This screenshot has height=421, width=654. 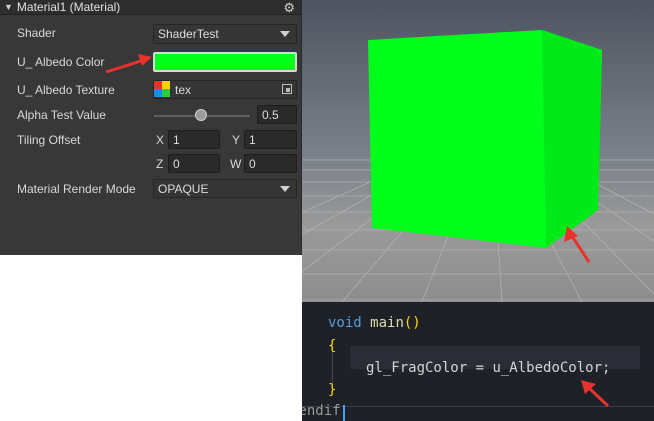 I want to click on texture-thumbnail-icon, so click(x=162, y=89).